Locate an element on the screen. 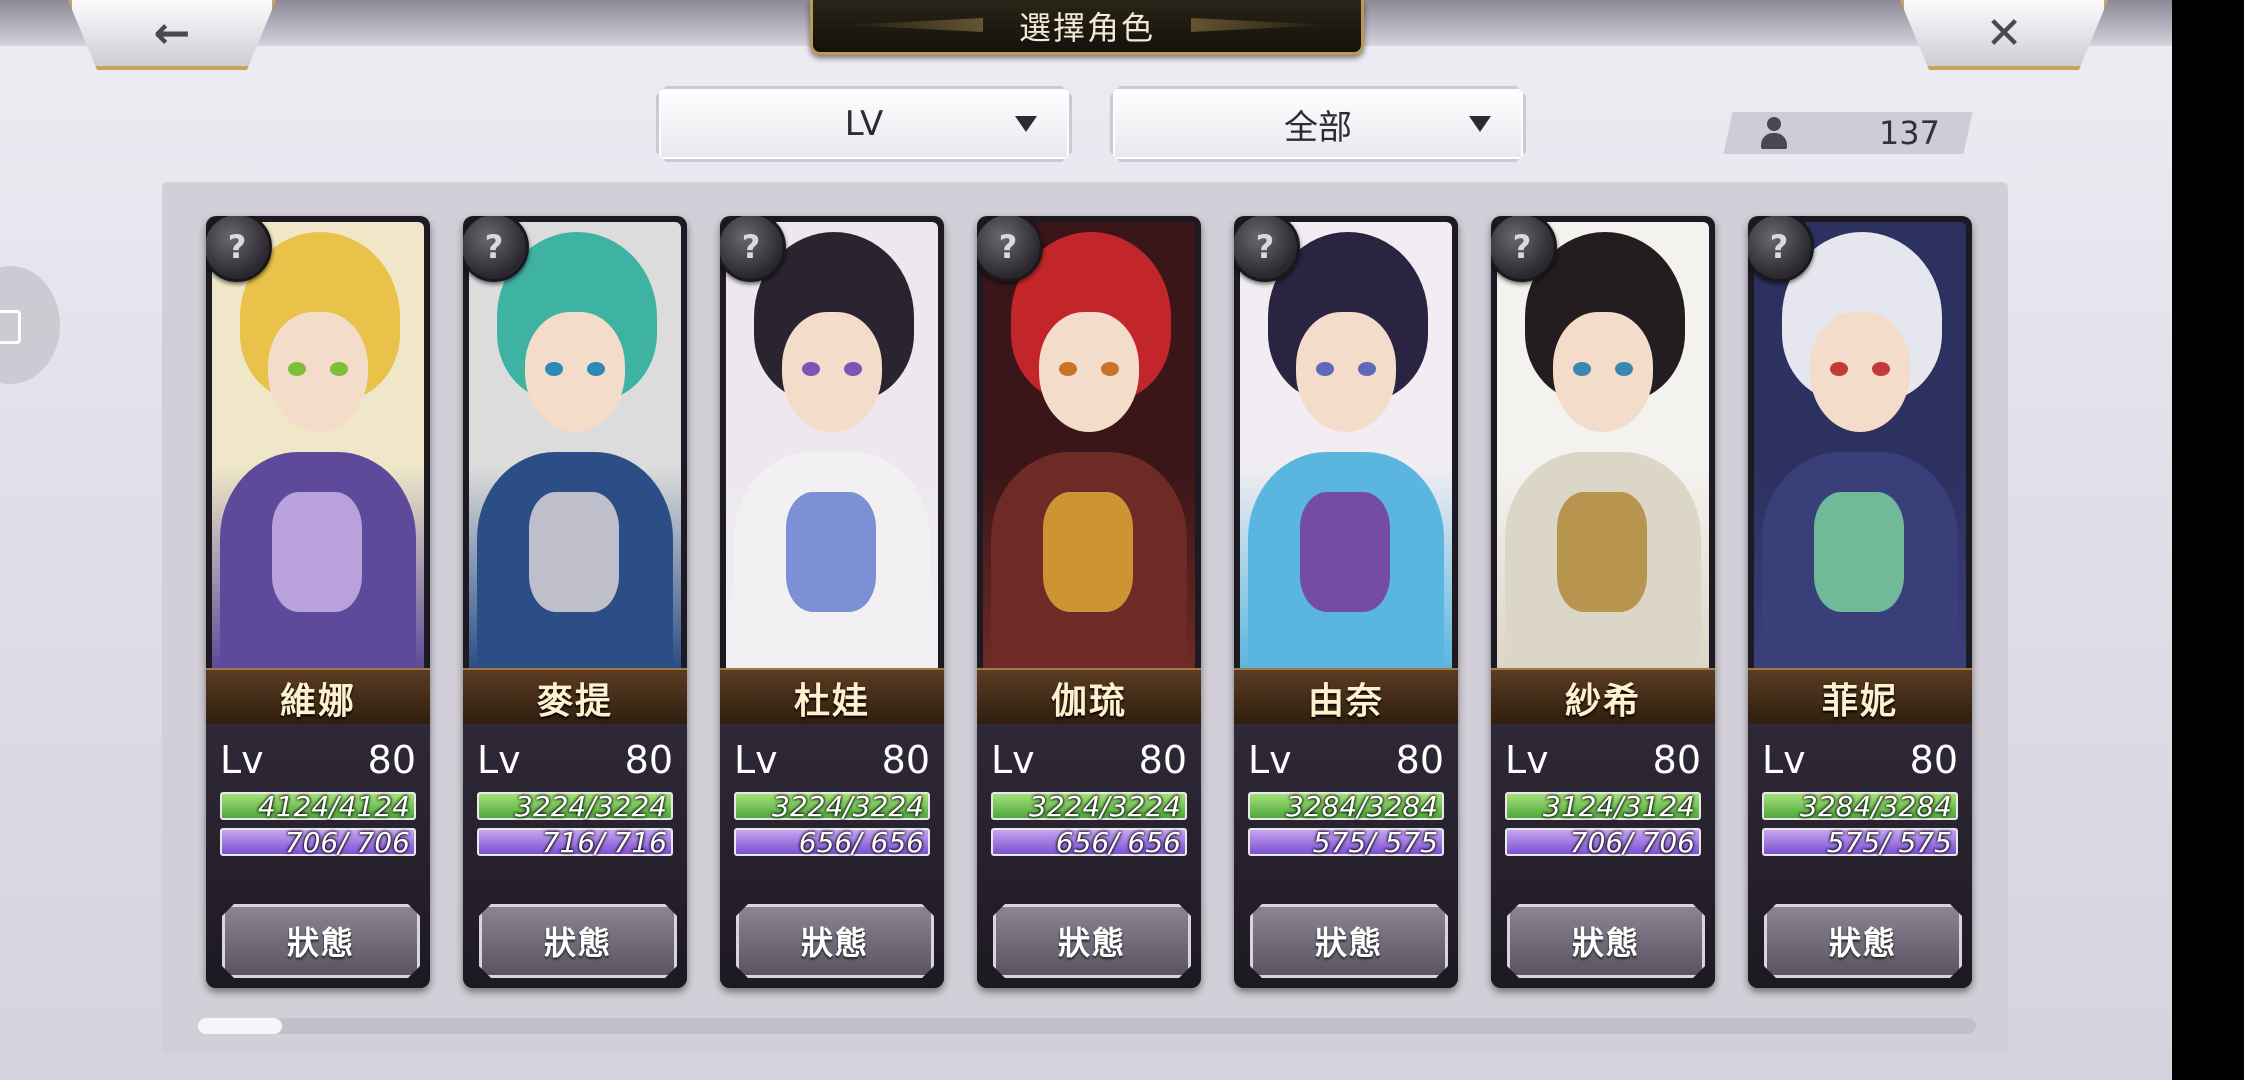 The width and height of the screenshot is (2244, 1080). side-drawer-handle is located at coordinates (30, 325).